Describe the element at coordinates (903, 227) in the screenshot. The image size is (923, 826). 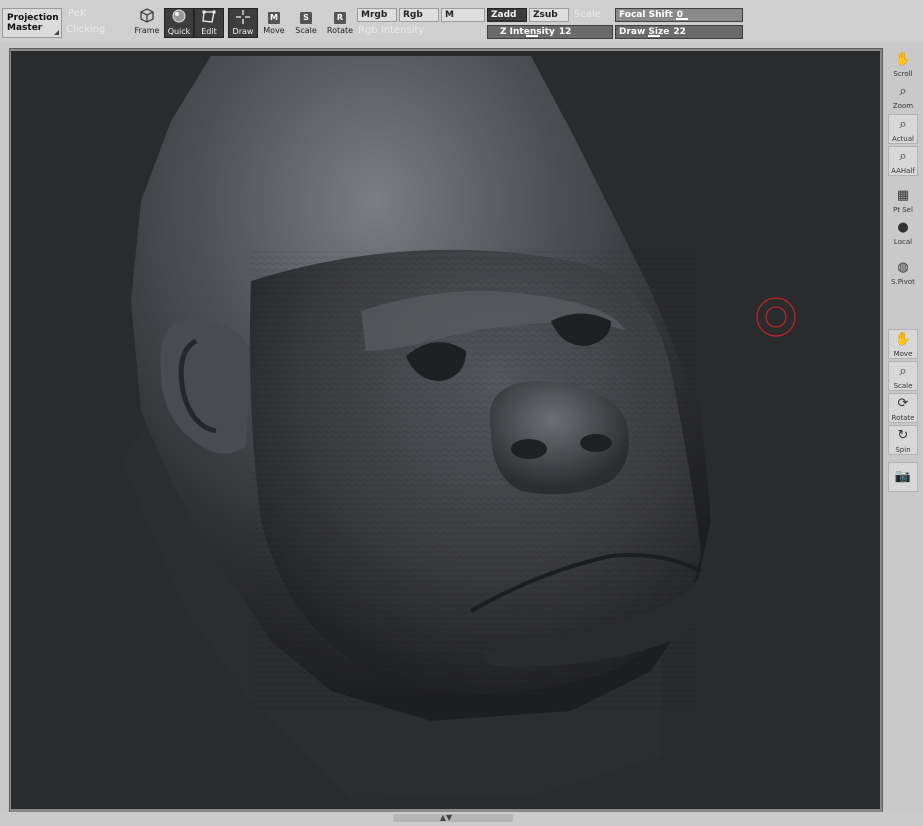
I see `local-icon: ●` at that location.